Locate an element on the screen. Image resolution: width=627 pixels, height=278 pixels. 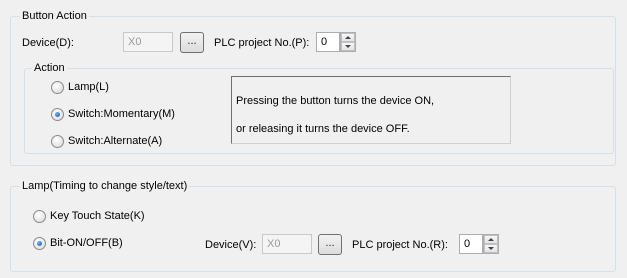
lamp-plc-project-label: PLC project No.(R): is located at coordinates (400, 245).